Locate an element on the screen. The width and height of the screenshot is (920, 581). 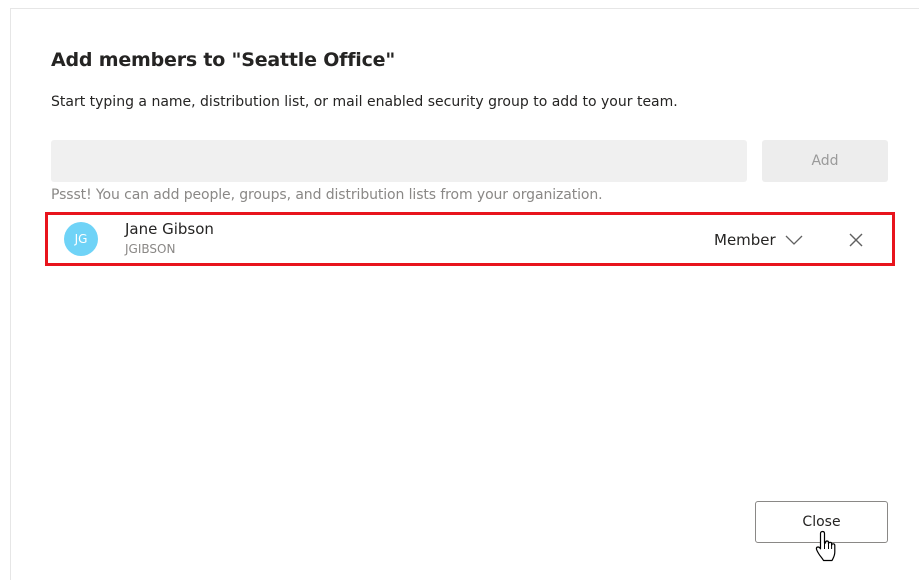
dialog-title: Add members to "Seattle Office" is located at coordinates (223, 60).